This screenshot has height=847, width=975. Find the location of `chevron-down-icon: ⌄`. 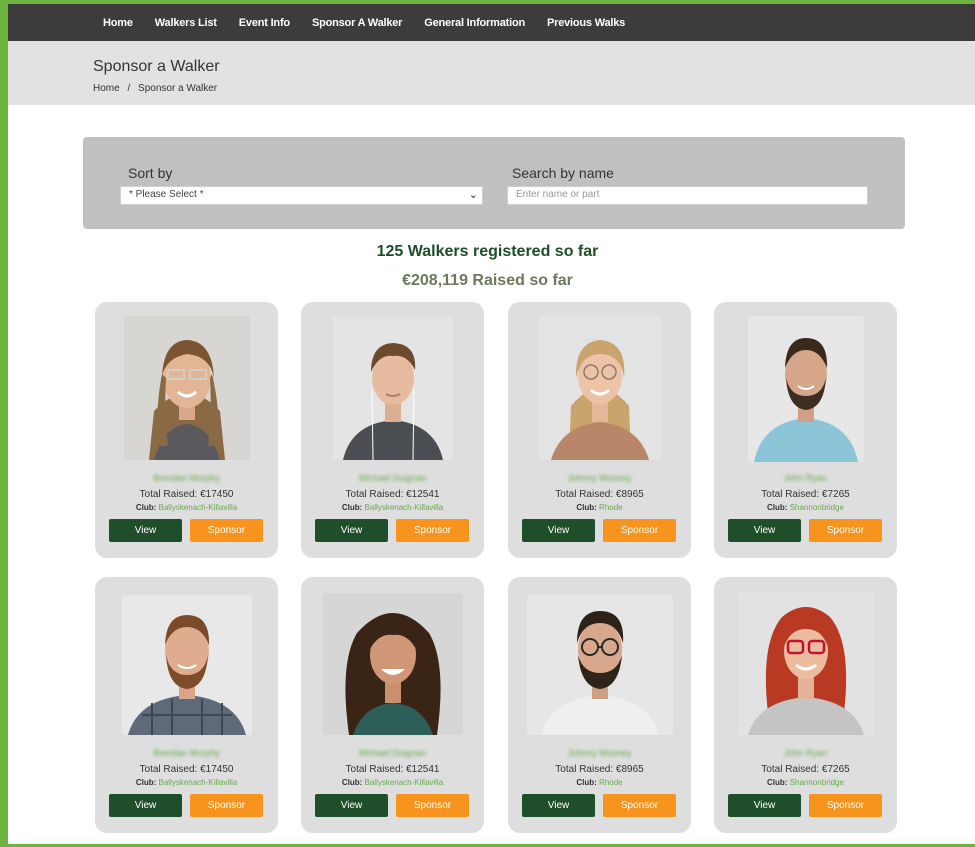

chevron-down-icon: ⌄ is located at coordinates (473, 195).